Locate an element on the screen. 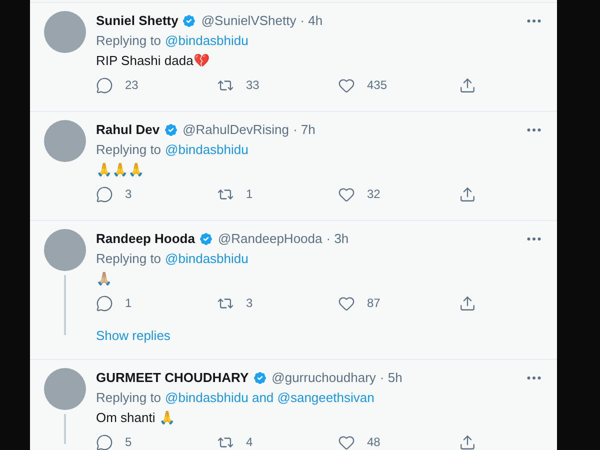 This screenshot has width=600, height=450. retweet-button: 33 is located at coordinates (277, 85).